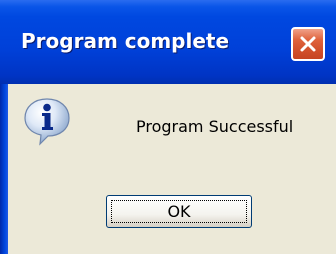 Image resolution: width=336 pixels, height=254 pixels. I want to click on ok-button: OK, so click(179, 211).